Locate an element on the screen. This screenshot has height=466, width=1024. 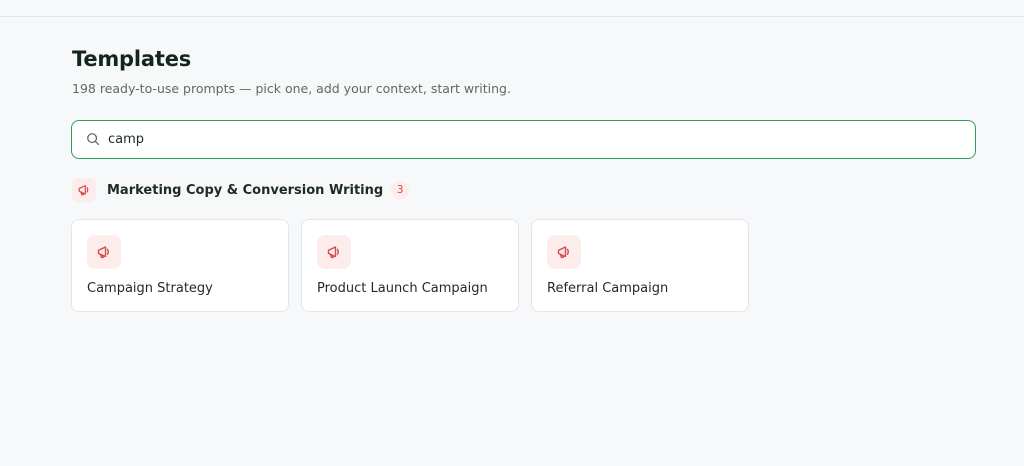
template-card-campaign-strategy: Campaign Strategy is located at coordinates (180, 265).